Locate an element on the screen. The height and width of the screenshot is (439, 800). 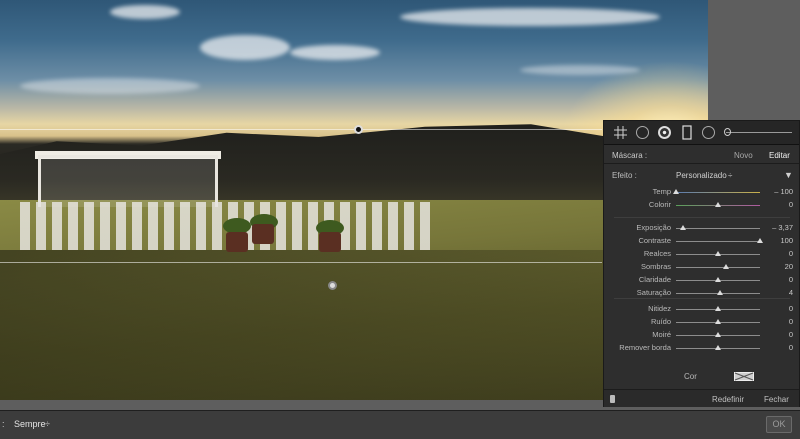
gradient-line-bottom is located at coordinates (301, 262).